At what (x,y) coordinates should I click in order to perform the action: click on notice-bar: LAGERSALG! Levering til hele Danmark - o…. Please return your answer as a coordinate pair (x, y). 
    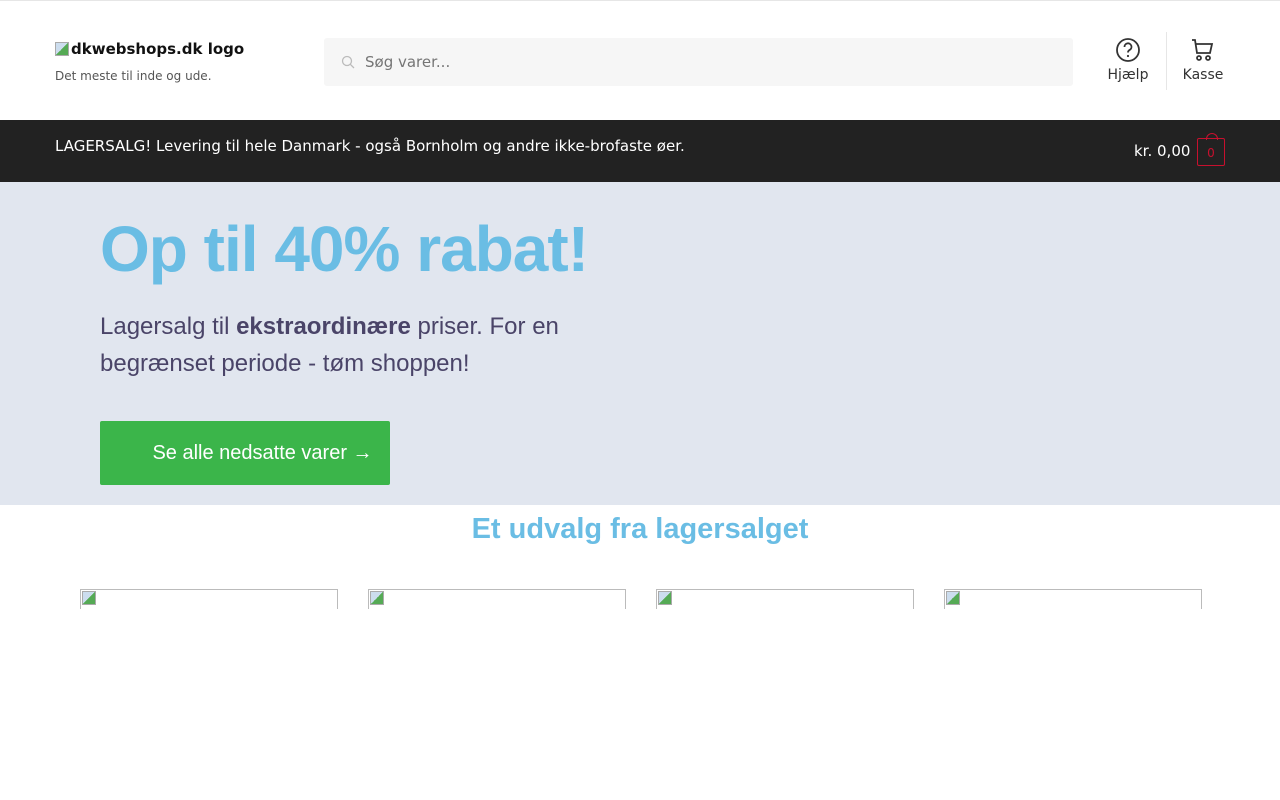
    Looking at the image, I should click on (640, 151).